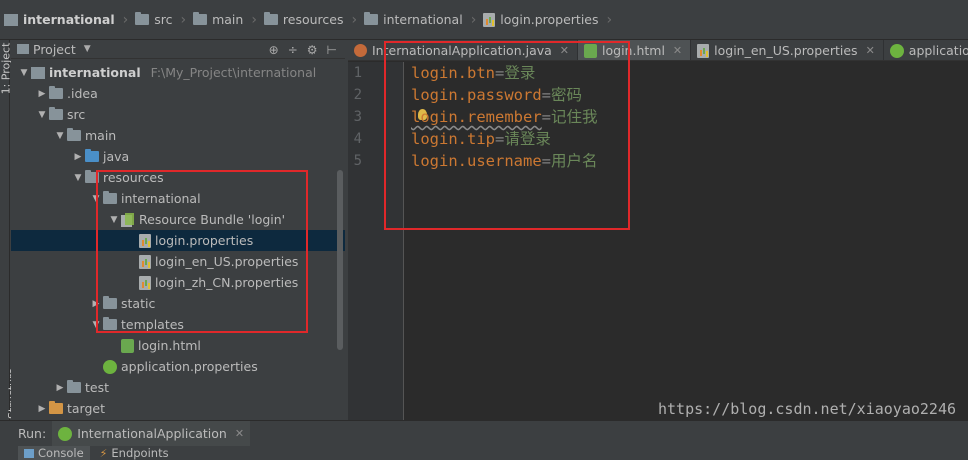 The height and width of the screenshot is (460, 968). What do you see at coordinates (332, 50) in the screenshot?
I see `hide-icon: ⊢` at bounding box center [332, 50].